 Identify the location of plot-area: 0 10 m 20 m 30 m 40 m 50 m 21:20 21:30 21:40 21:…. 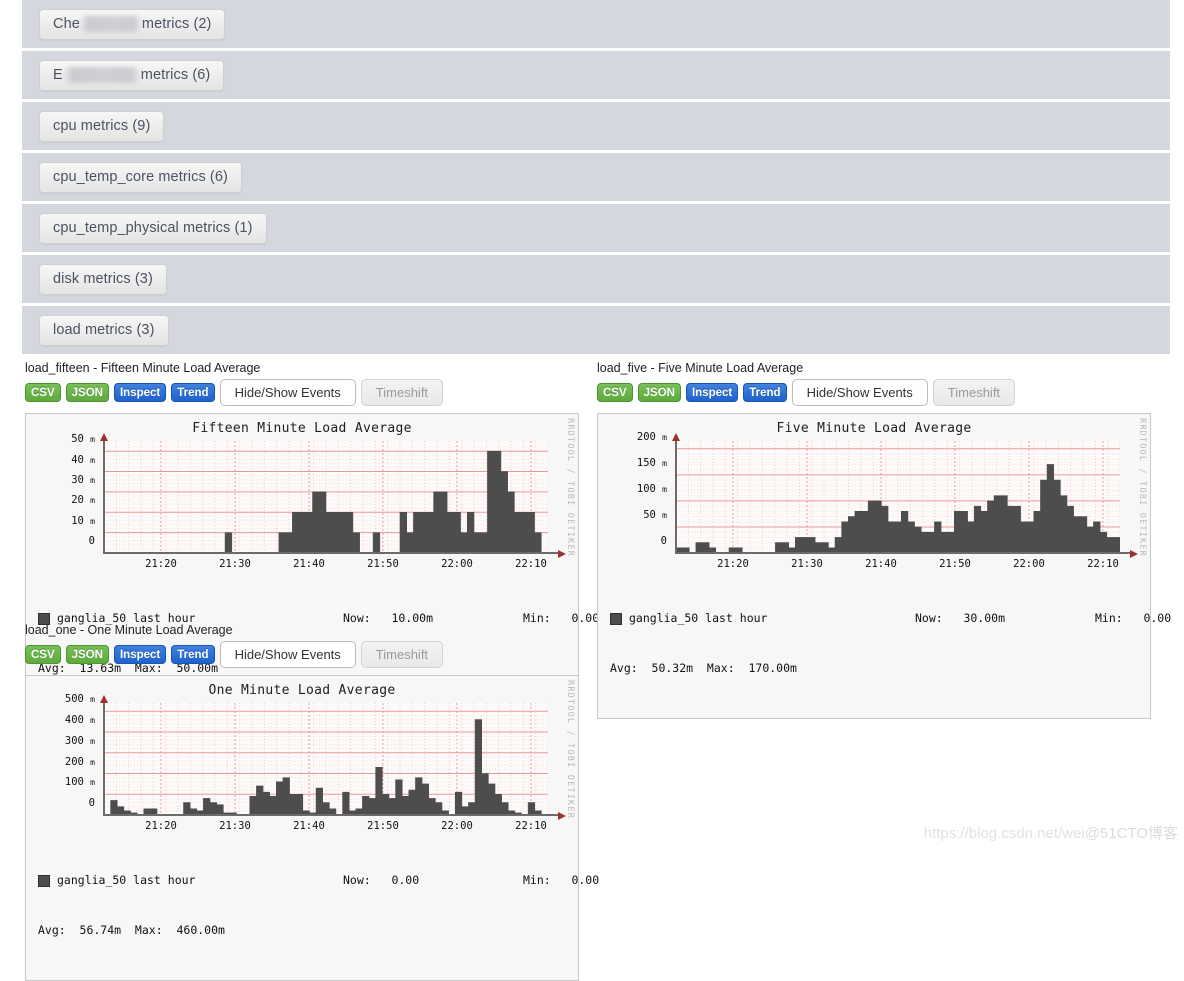
(318, 501).